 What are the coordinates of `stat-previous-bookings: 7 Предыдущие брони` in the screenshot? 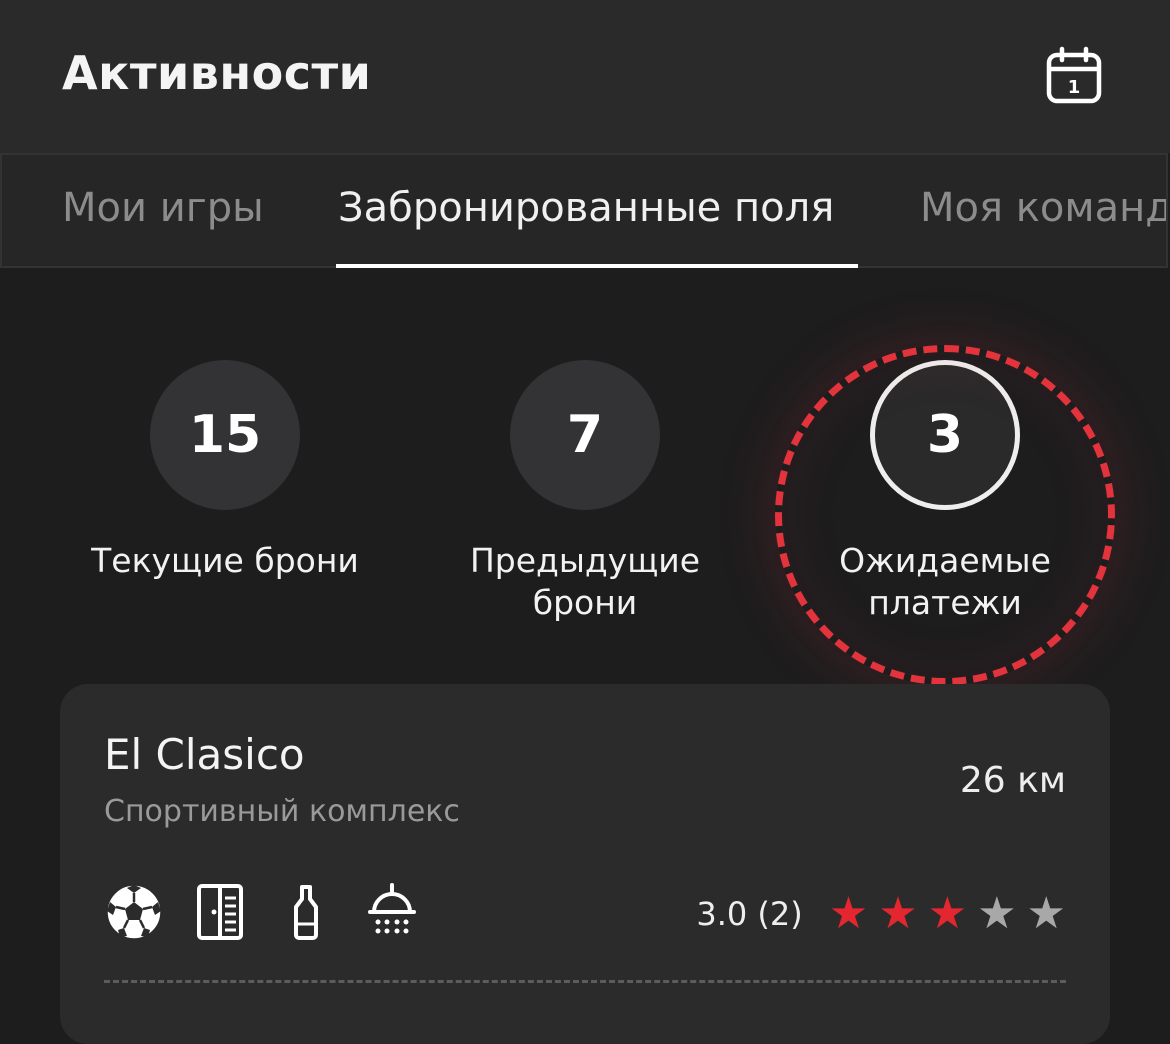 It's located at (585, 492).